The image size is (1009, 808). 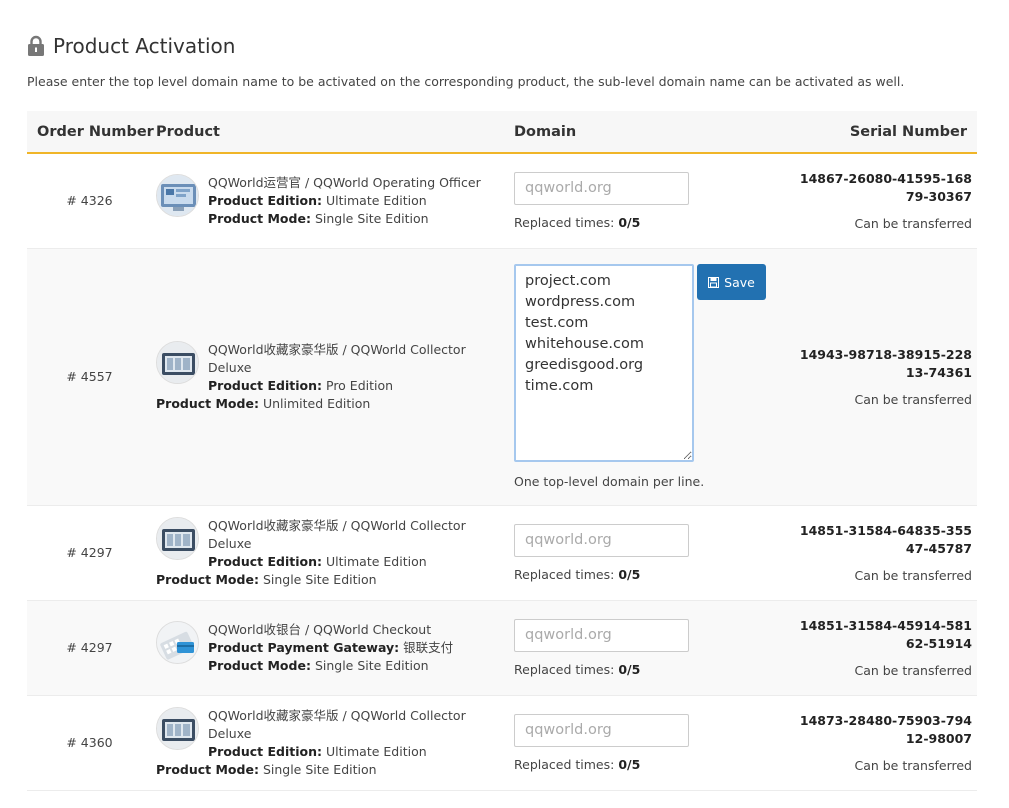 I want to click on save-button: Save, so click(x=731, y=282).